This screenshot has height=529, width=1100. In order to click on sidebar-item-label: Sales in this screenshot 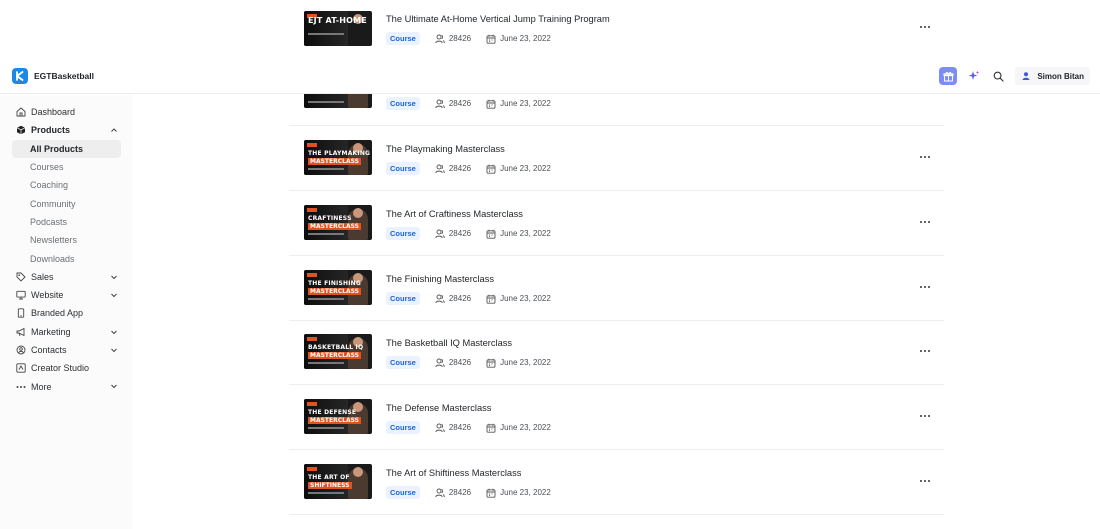, I will do `click(42, 276)`.